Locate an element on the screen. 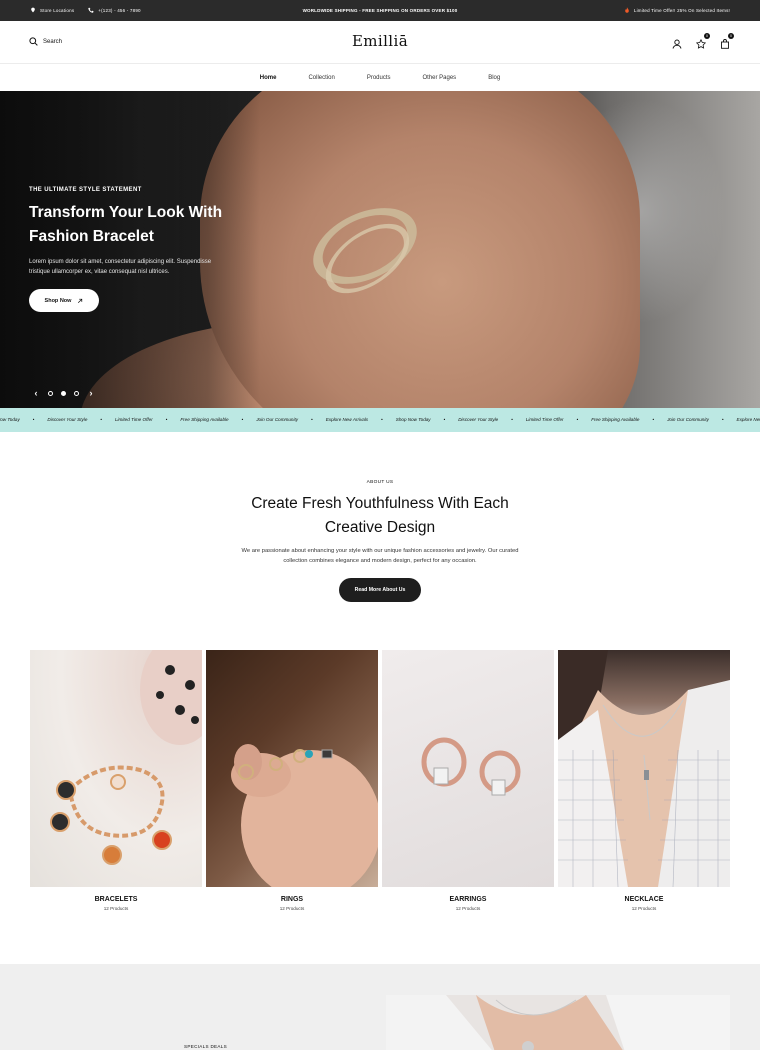 This screenshot has width=760, height=1050. specials-eyebrow: SPECIALS DEALS is located at coordinates (206, 1046).